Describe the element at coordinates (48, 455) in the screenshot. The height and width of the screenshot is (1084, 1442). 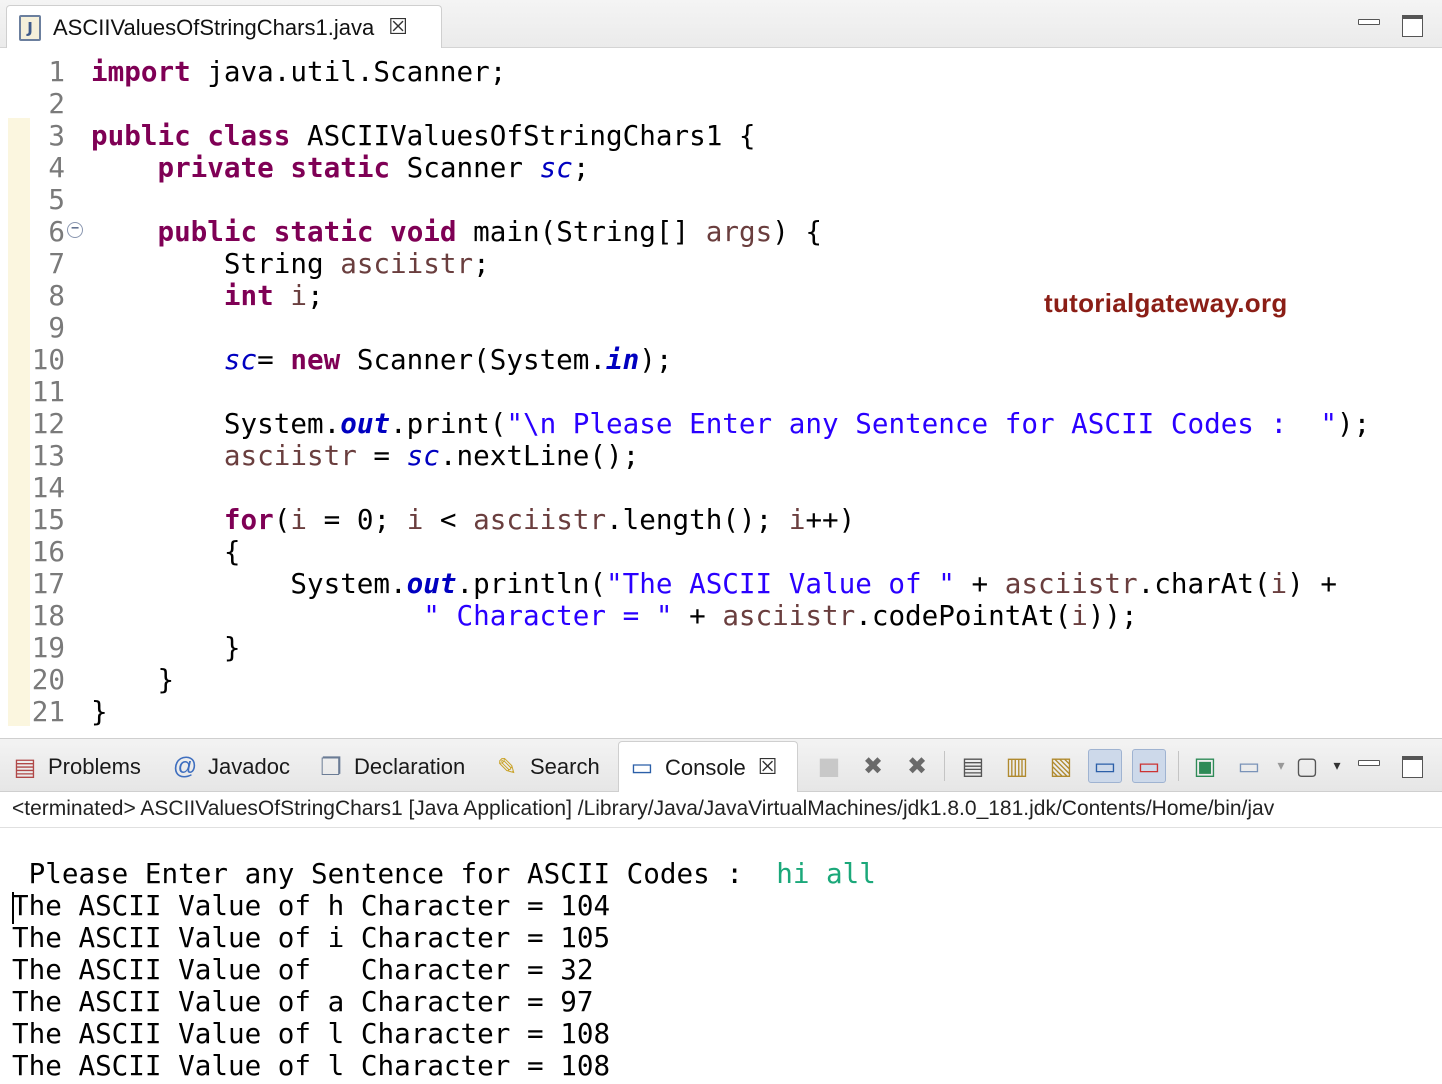
I see `line-number: 13` at that location.